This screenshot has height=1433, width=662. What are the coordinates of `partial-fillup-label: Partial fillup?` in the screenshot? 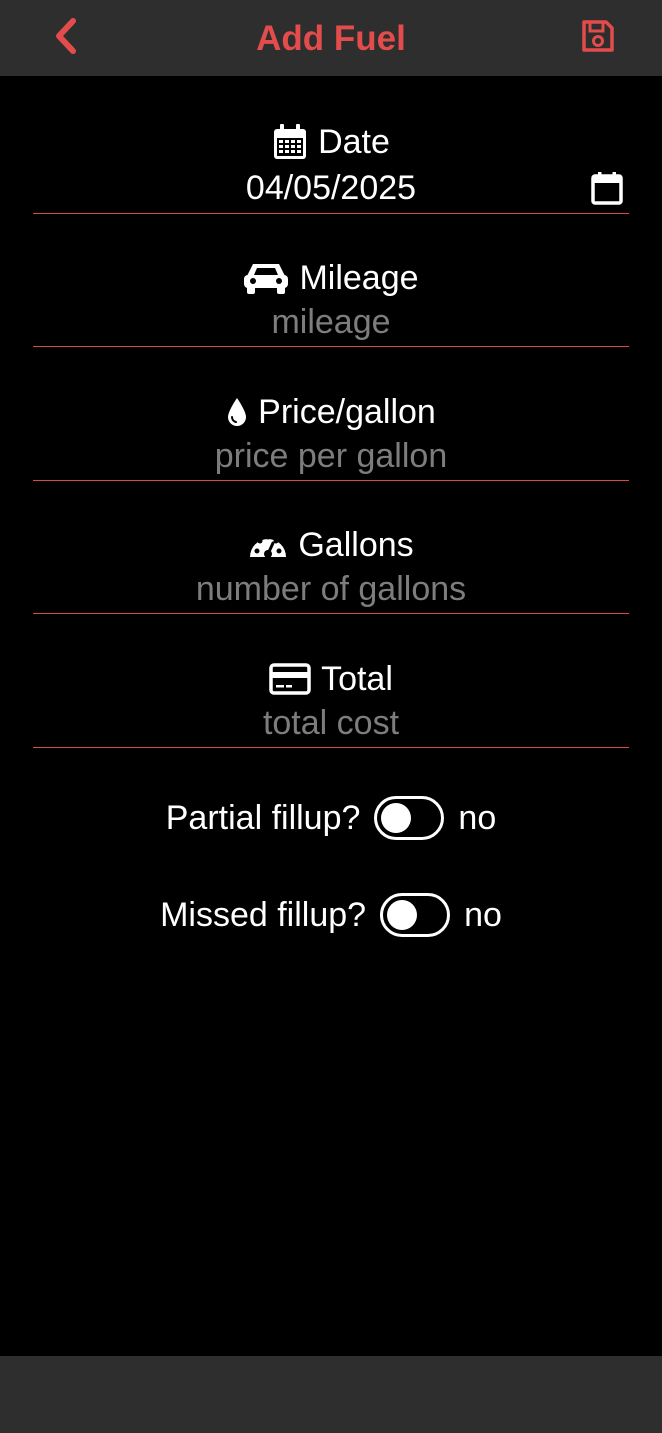 It's located at (263, 818).